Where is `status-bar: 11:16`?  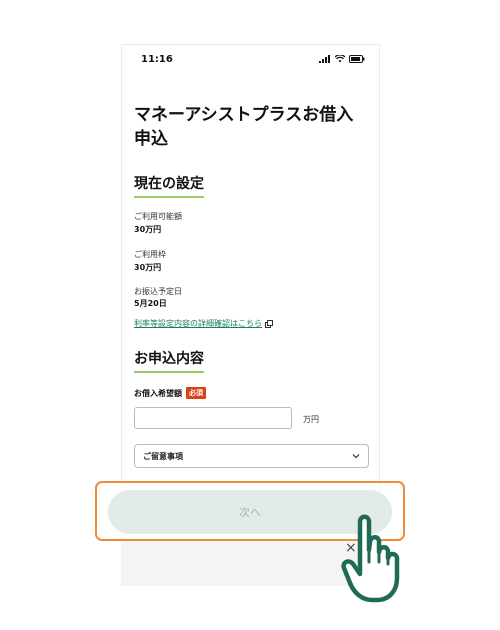
status-bar: 11:16 is located at coordinates (250, 60).